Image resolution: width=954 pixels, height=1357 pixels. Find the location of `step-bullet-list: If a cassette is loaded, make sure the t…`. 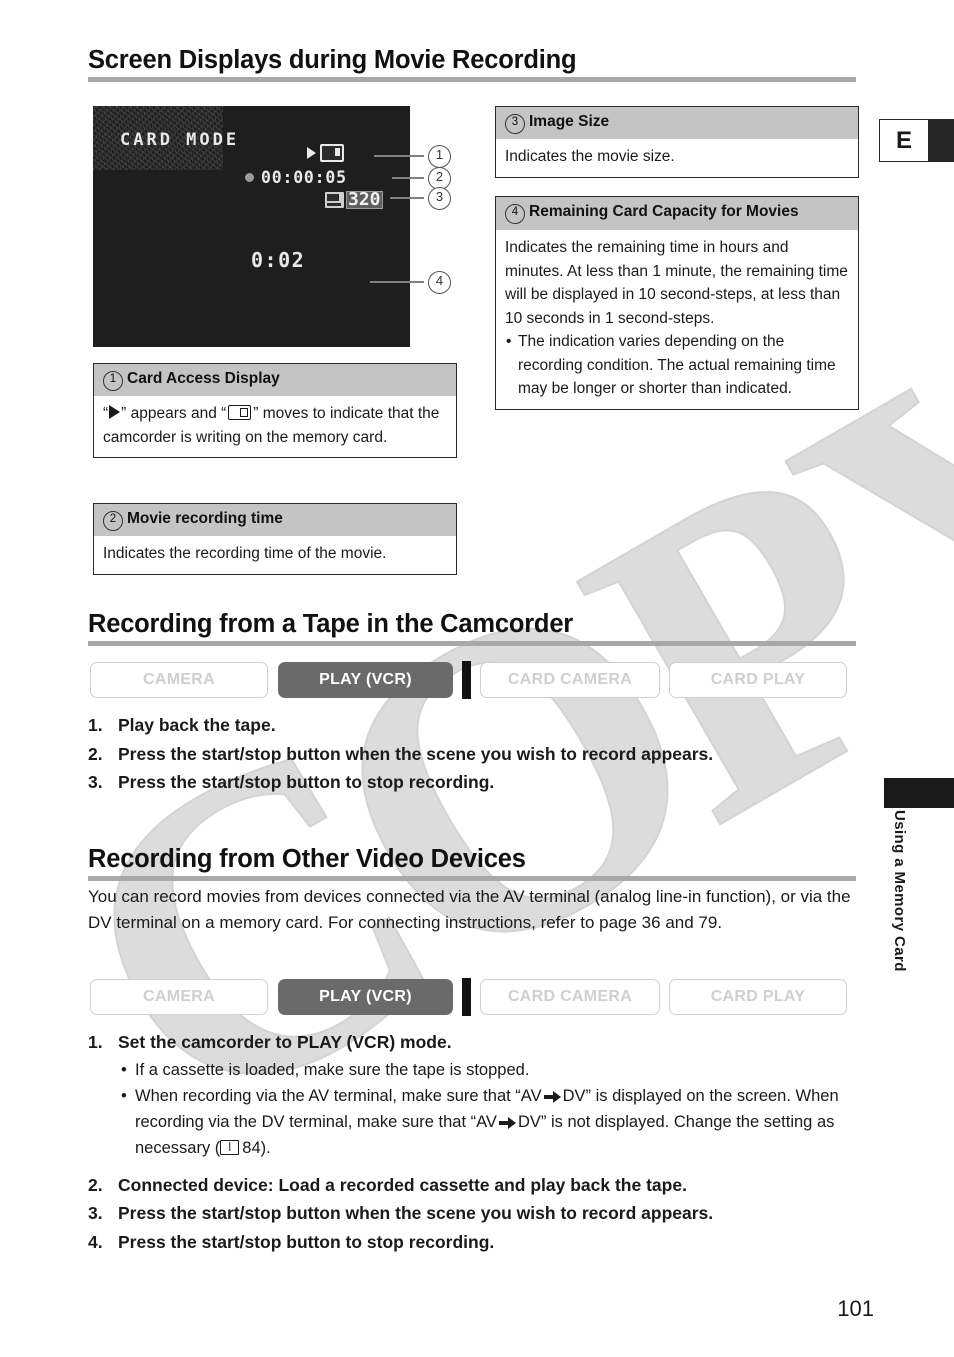

step-bullet-list: If a cassette is loaded, make sure the t… is located at coordinates (490, 1110).